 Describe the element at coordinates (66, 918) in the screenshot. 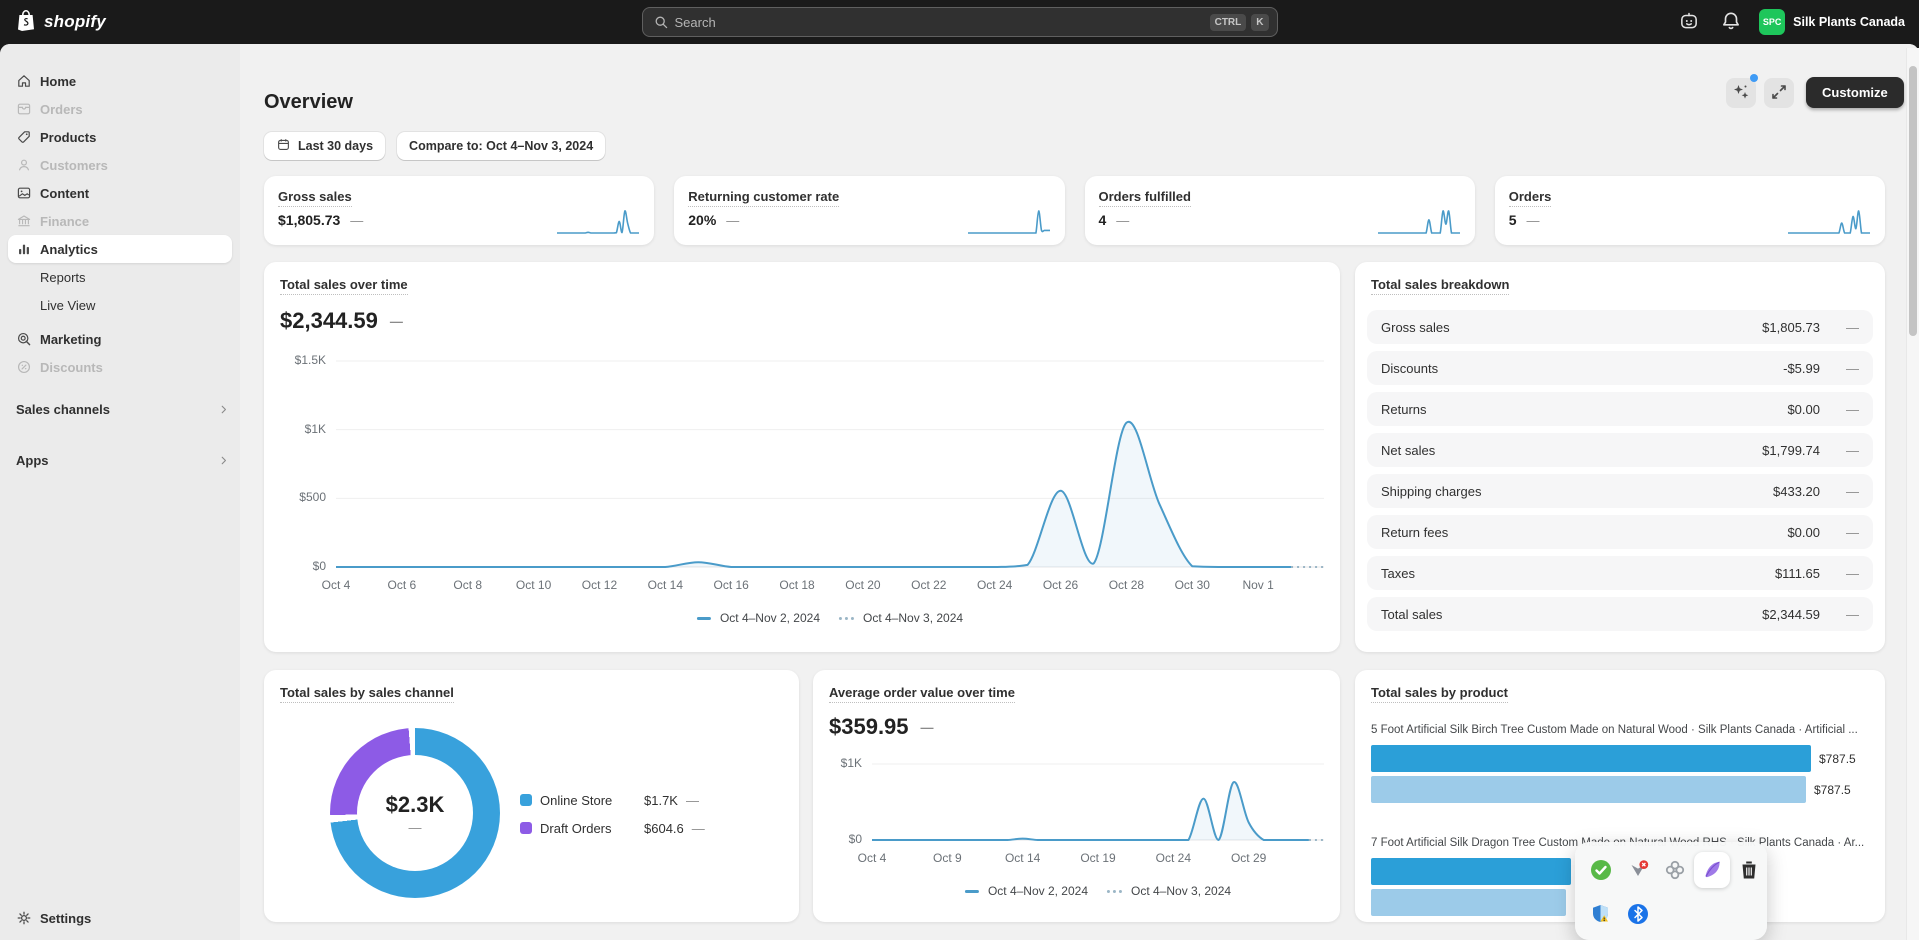

I see `sidebar-item-label: Settings` at that location.